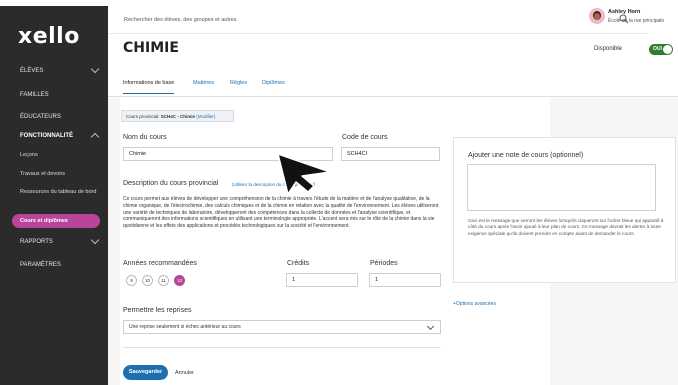  Describe the element at coordinates (145, 137) in the screenshot. I see `course-name-label: Nom du cours` at that location.